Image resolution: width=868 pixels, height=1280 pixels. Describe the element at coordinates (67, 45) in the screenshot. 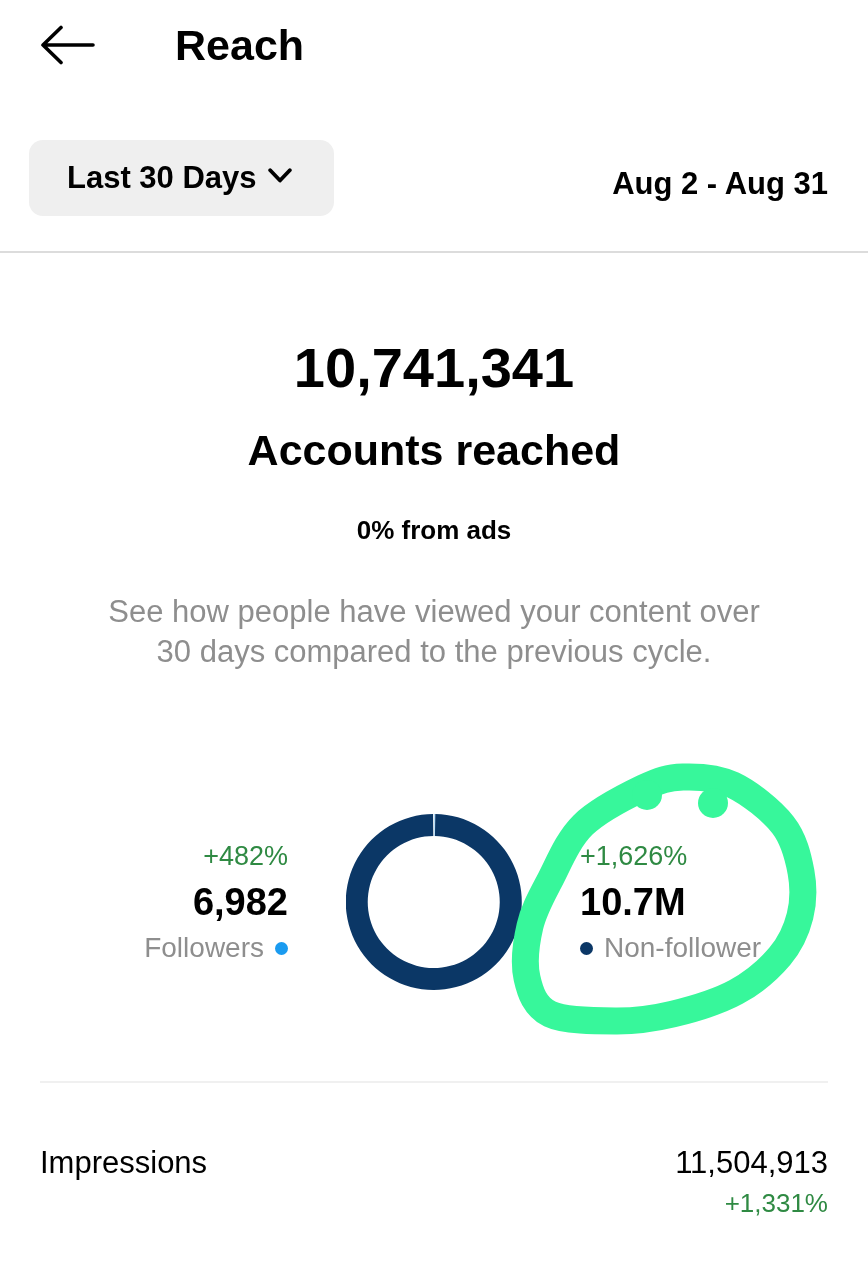

I see `back-arrow-icon` at that location.